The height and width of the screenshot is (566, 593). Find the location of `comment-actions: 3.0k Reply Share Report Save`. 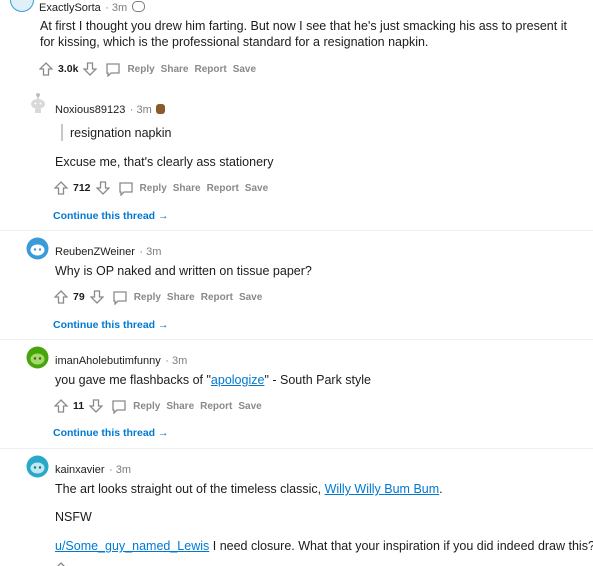

comment-actions: 3.0k Reply Share Report Save is located at coordinates (147, 69).